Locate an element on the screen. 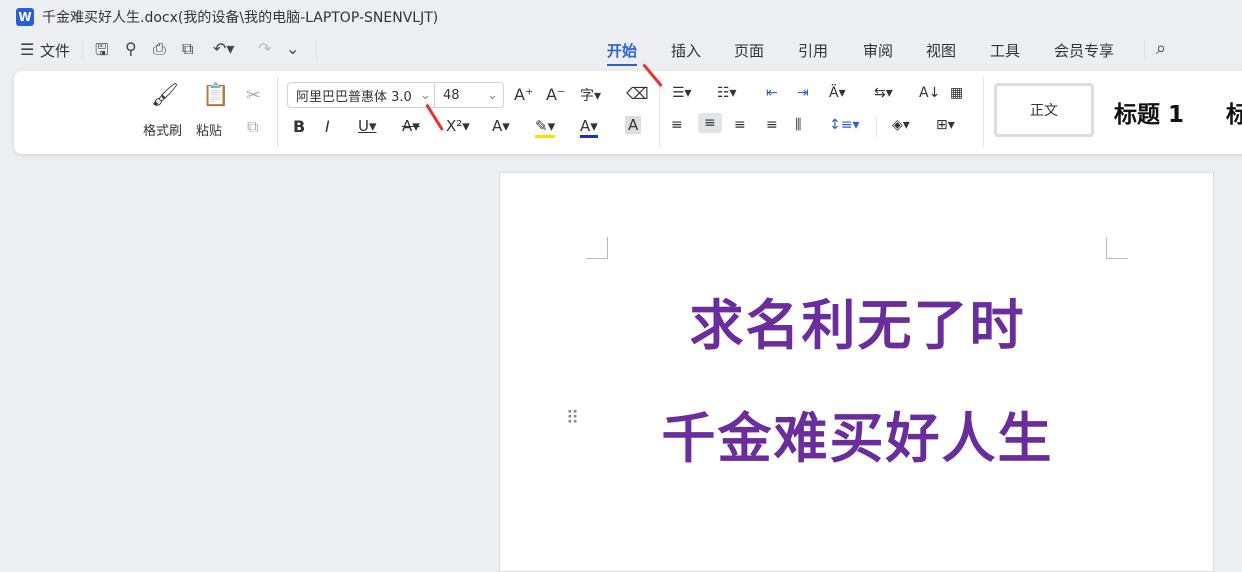 This screenshot has height=572, width=1242. sort-icon: ⇆▾ is located at coordinates (883, 93).